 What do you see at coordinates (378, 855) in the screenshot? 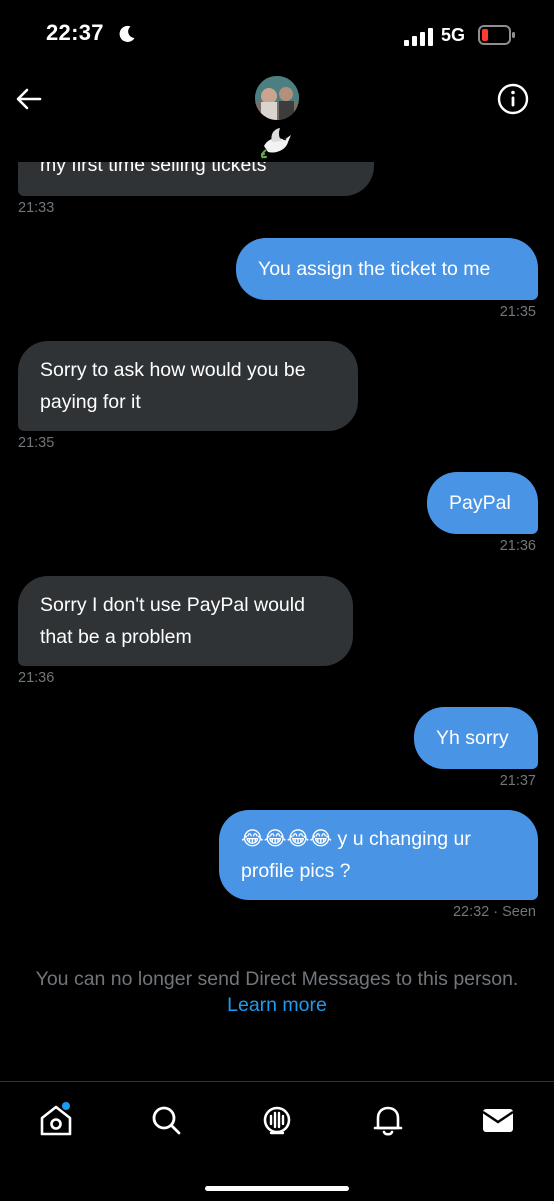
I see `message-bubble-outgoing: 😂😂😂😂 y u changing ur profile pics ?` at bounding box center [378, 855].